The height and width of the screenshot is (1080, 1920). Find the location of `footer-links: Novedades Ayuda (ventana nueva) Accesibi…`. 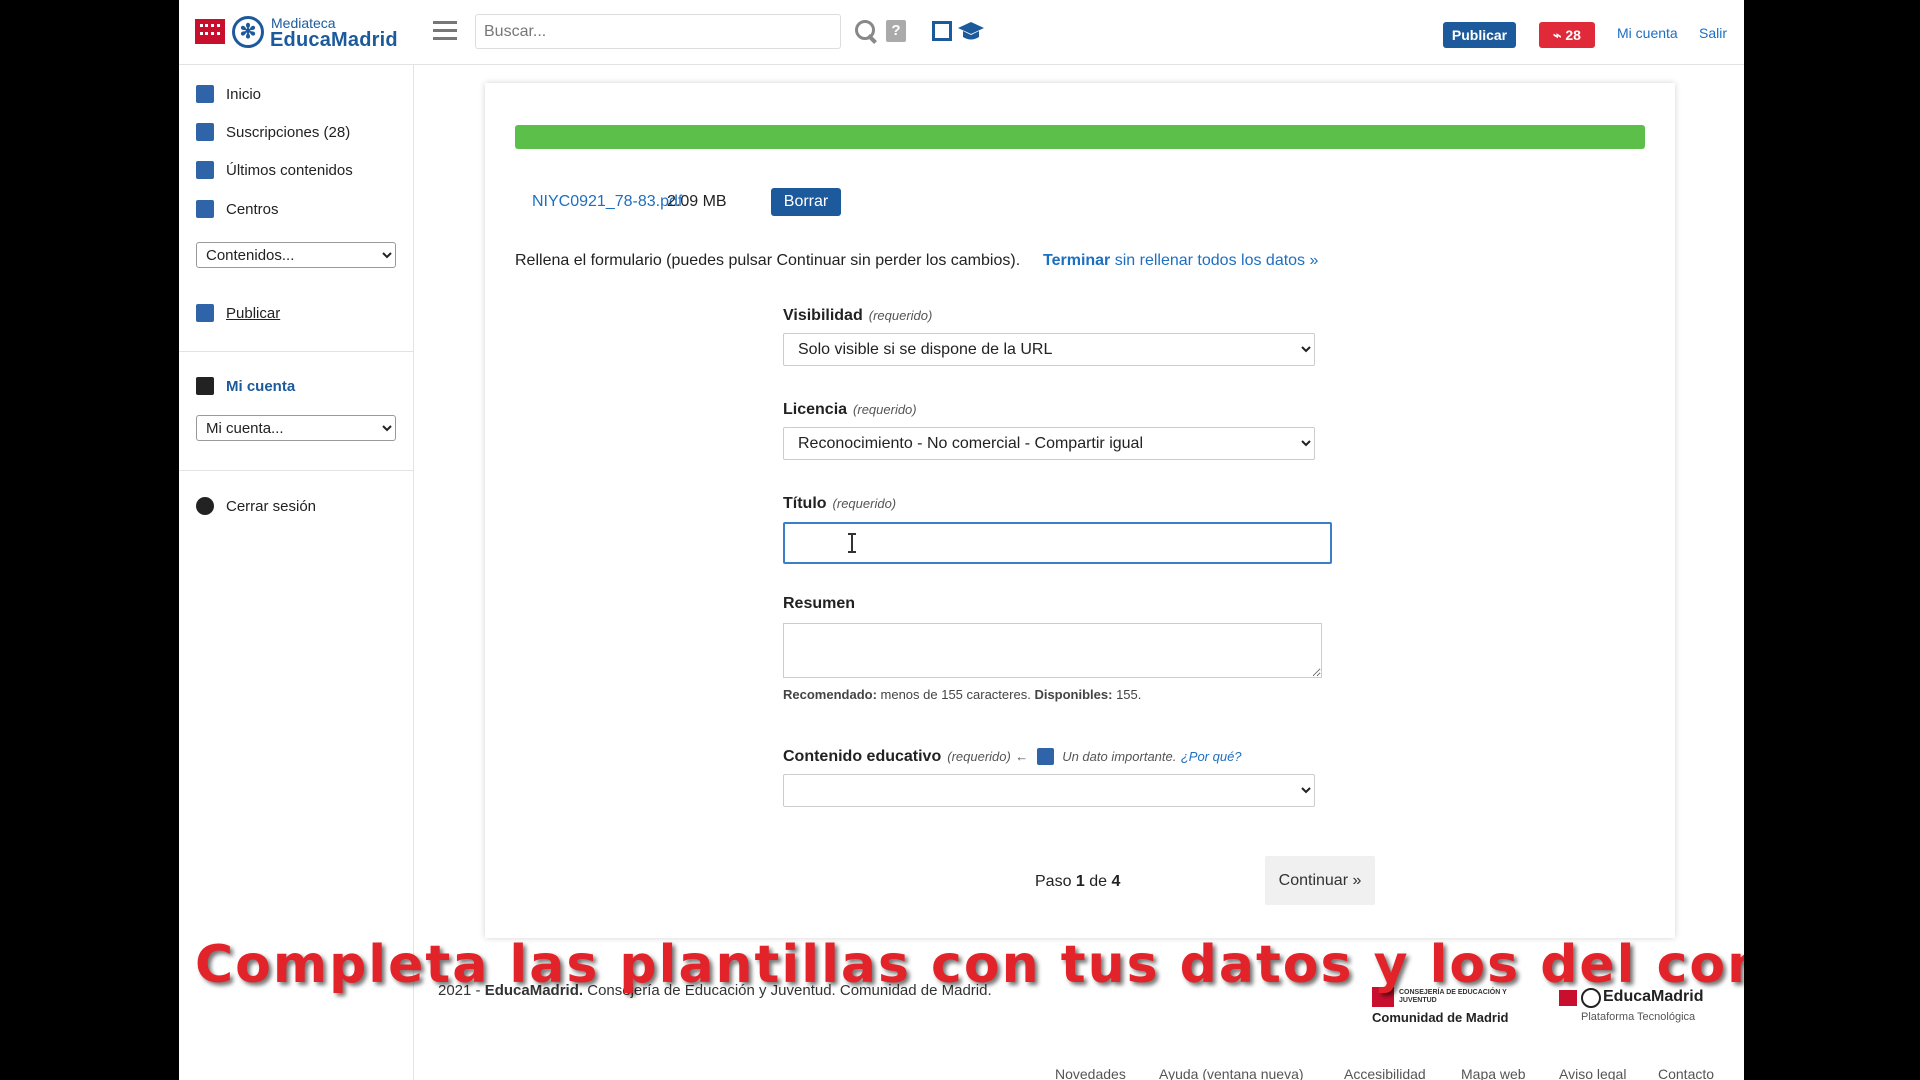

footer-links: Novedades Ayuda (ventana nueva) Accesibi… is located at coordinates (961, 1073).